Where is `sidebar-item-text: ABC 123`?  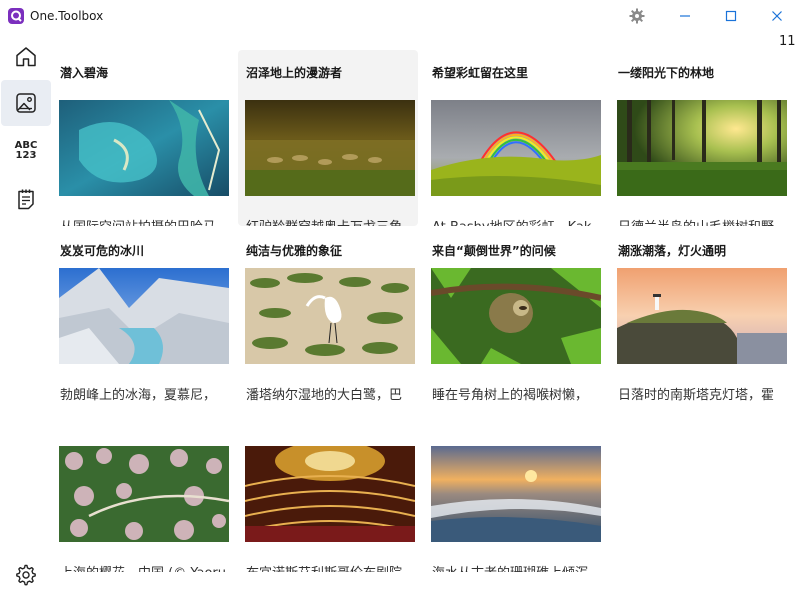 sidebar-item-text: ABC 123 is located at coordinates (26, 151).